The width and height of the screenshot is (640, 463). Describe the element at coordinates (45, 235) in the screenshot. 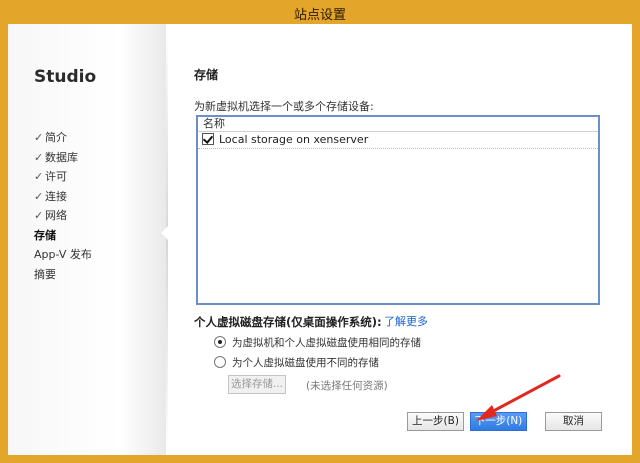

I see `step-label: 存储` at that location.